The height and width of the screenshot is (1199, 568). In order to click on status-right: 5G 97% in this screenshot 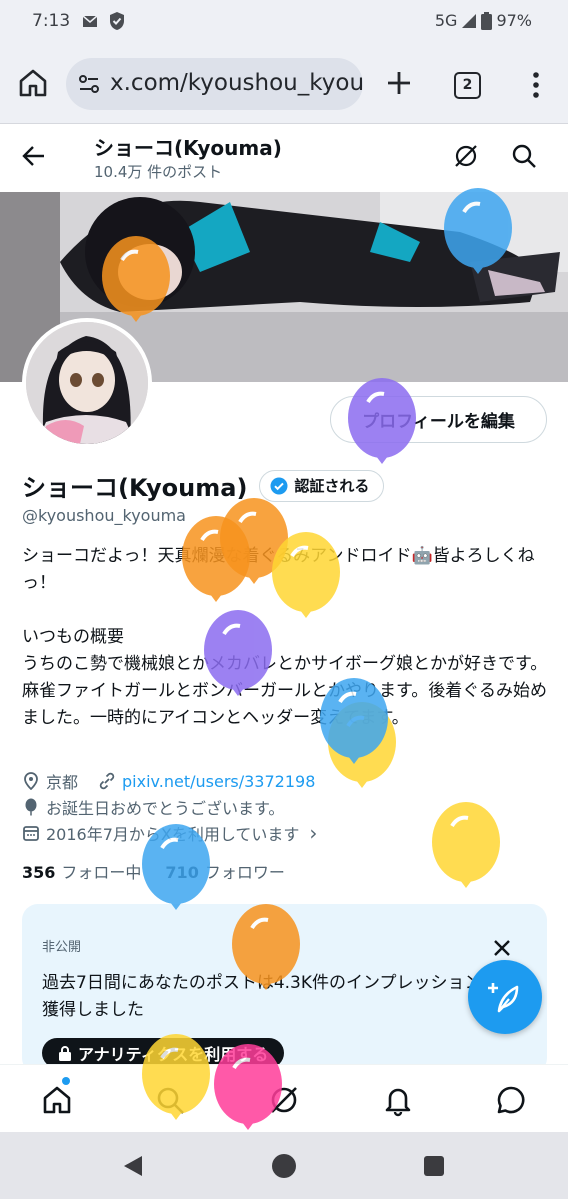, I will do `click(483, 20)`.